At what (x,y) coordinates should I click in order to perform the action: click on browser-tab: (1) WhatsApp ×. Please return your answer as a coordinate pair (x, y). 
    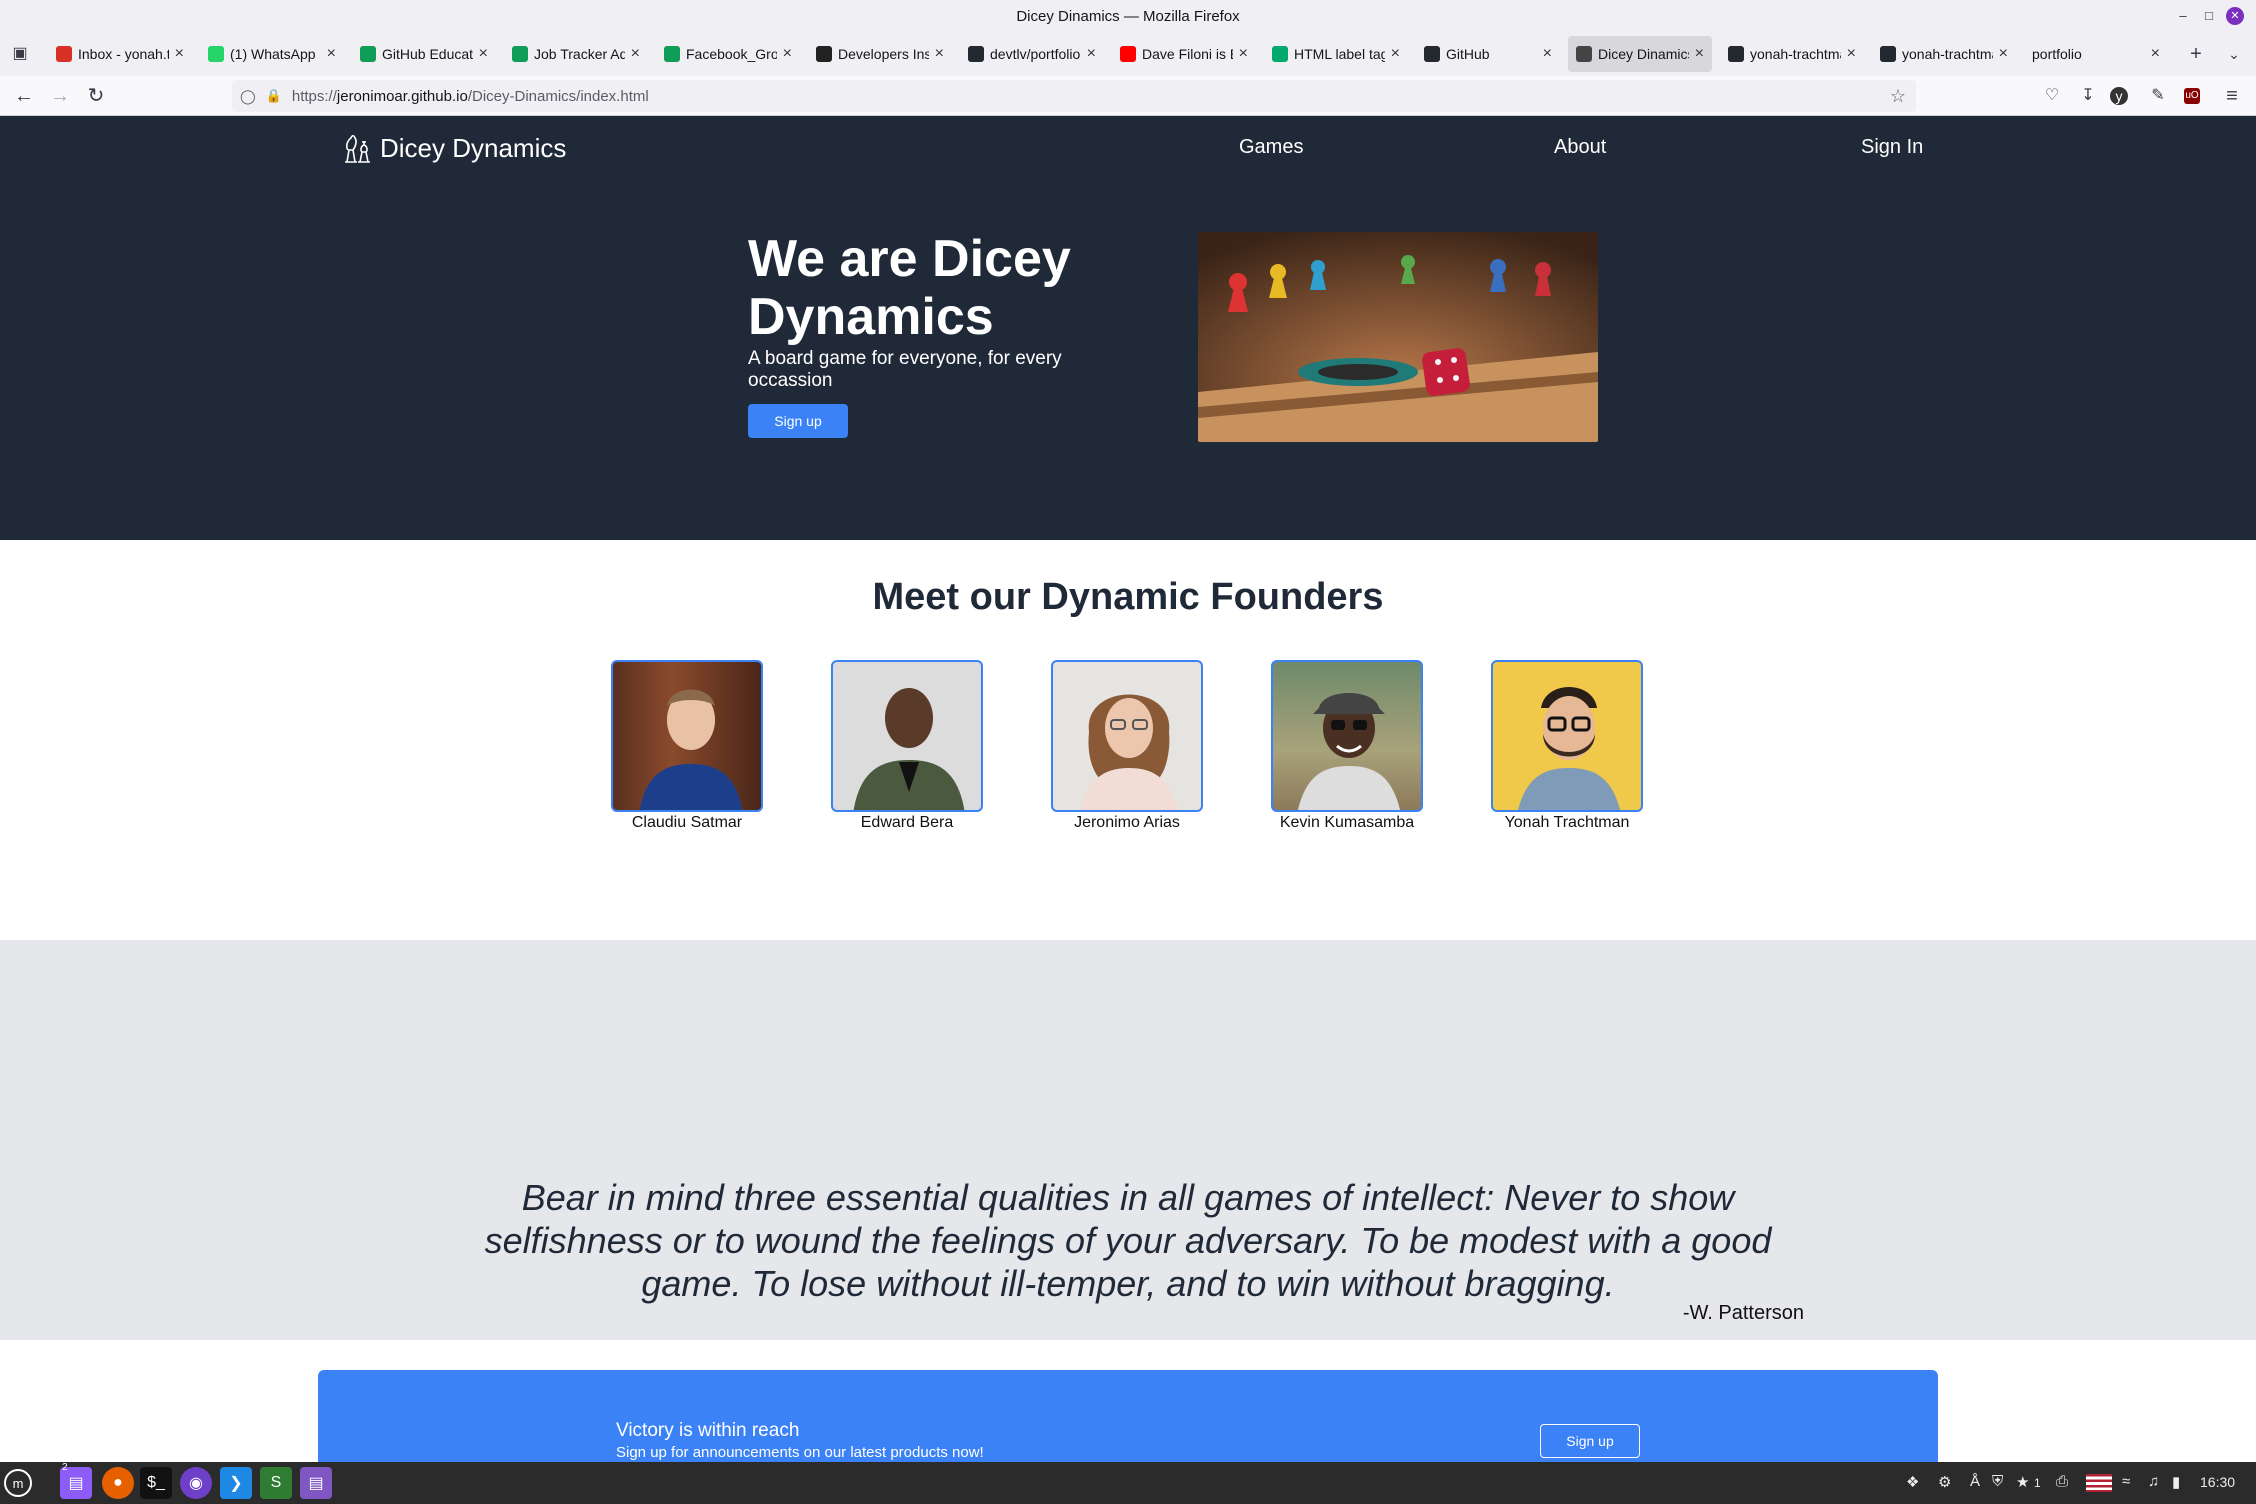
    Looking at the image, I should click on (272, 54).